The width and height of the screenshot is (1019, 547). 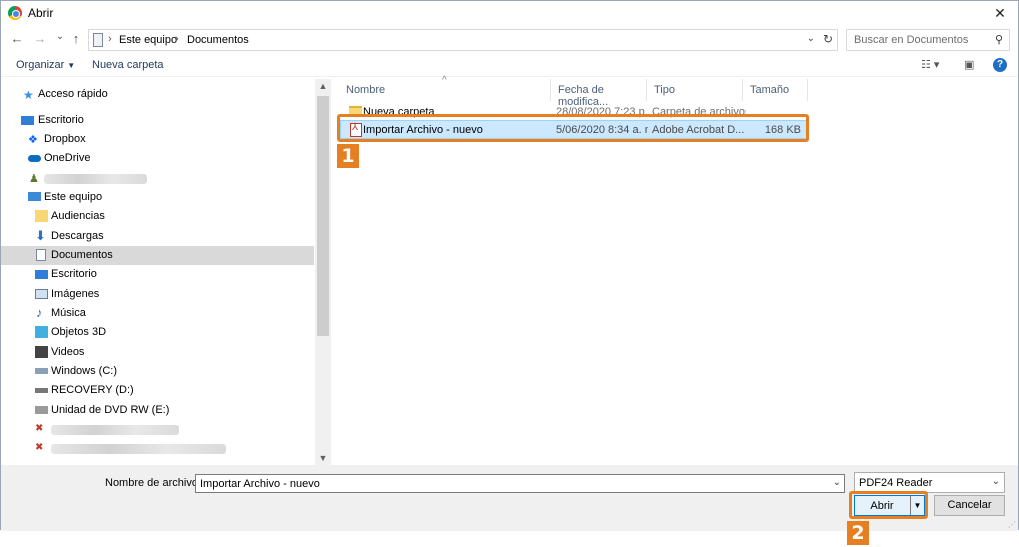 What do you see at coordinates (969, 64) in the screenshot?
I see `preview-pane-icon: ▣` at bounding box center [969, 64].